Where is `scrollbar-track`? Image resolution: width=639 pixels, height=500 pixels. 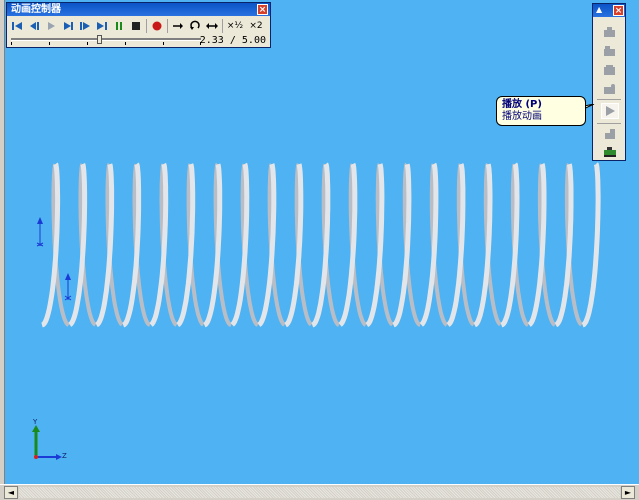 scrollbar-track is located at coordinates (319, 492).